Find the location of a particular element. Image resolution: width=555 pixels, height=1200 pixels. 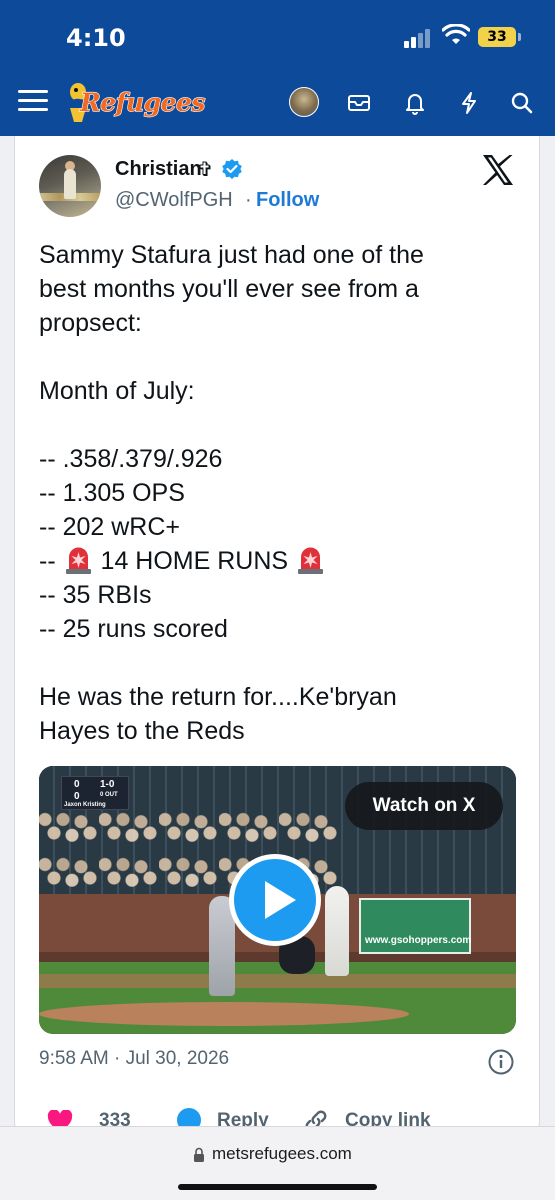

author-name: Christian is located at coordinates (158, 169).